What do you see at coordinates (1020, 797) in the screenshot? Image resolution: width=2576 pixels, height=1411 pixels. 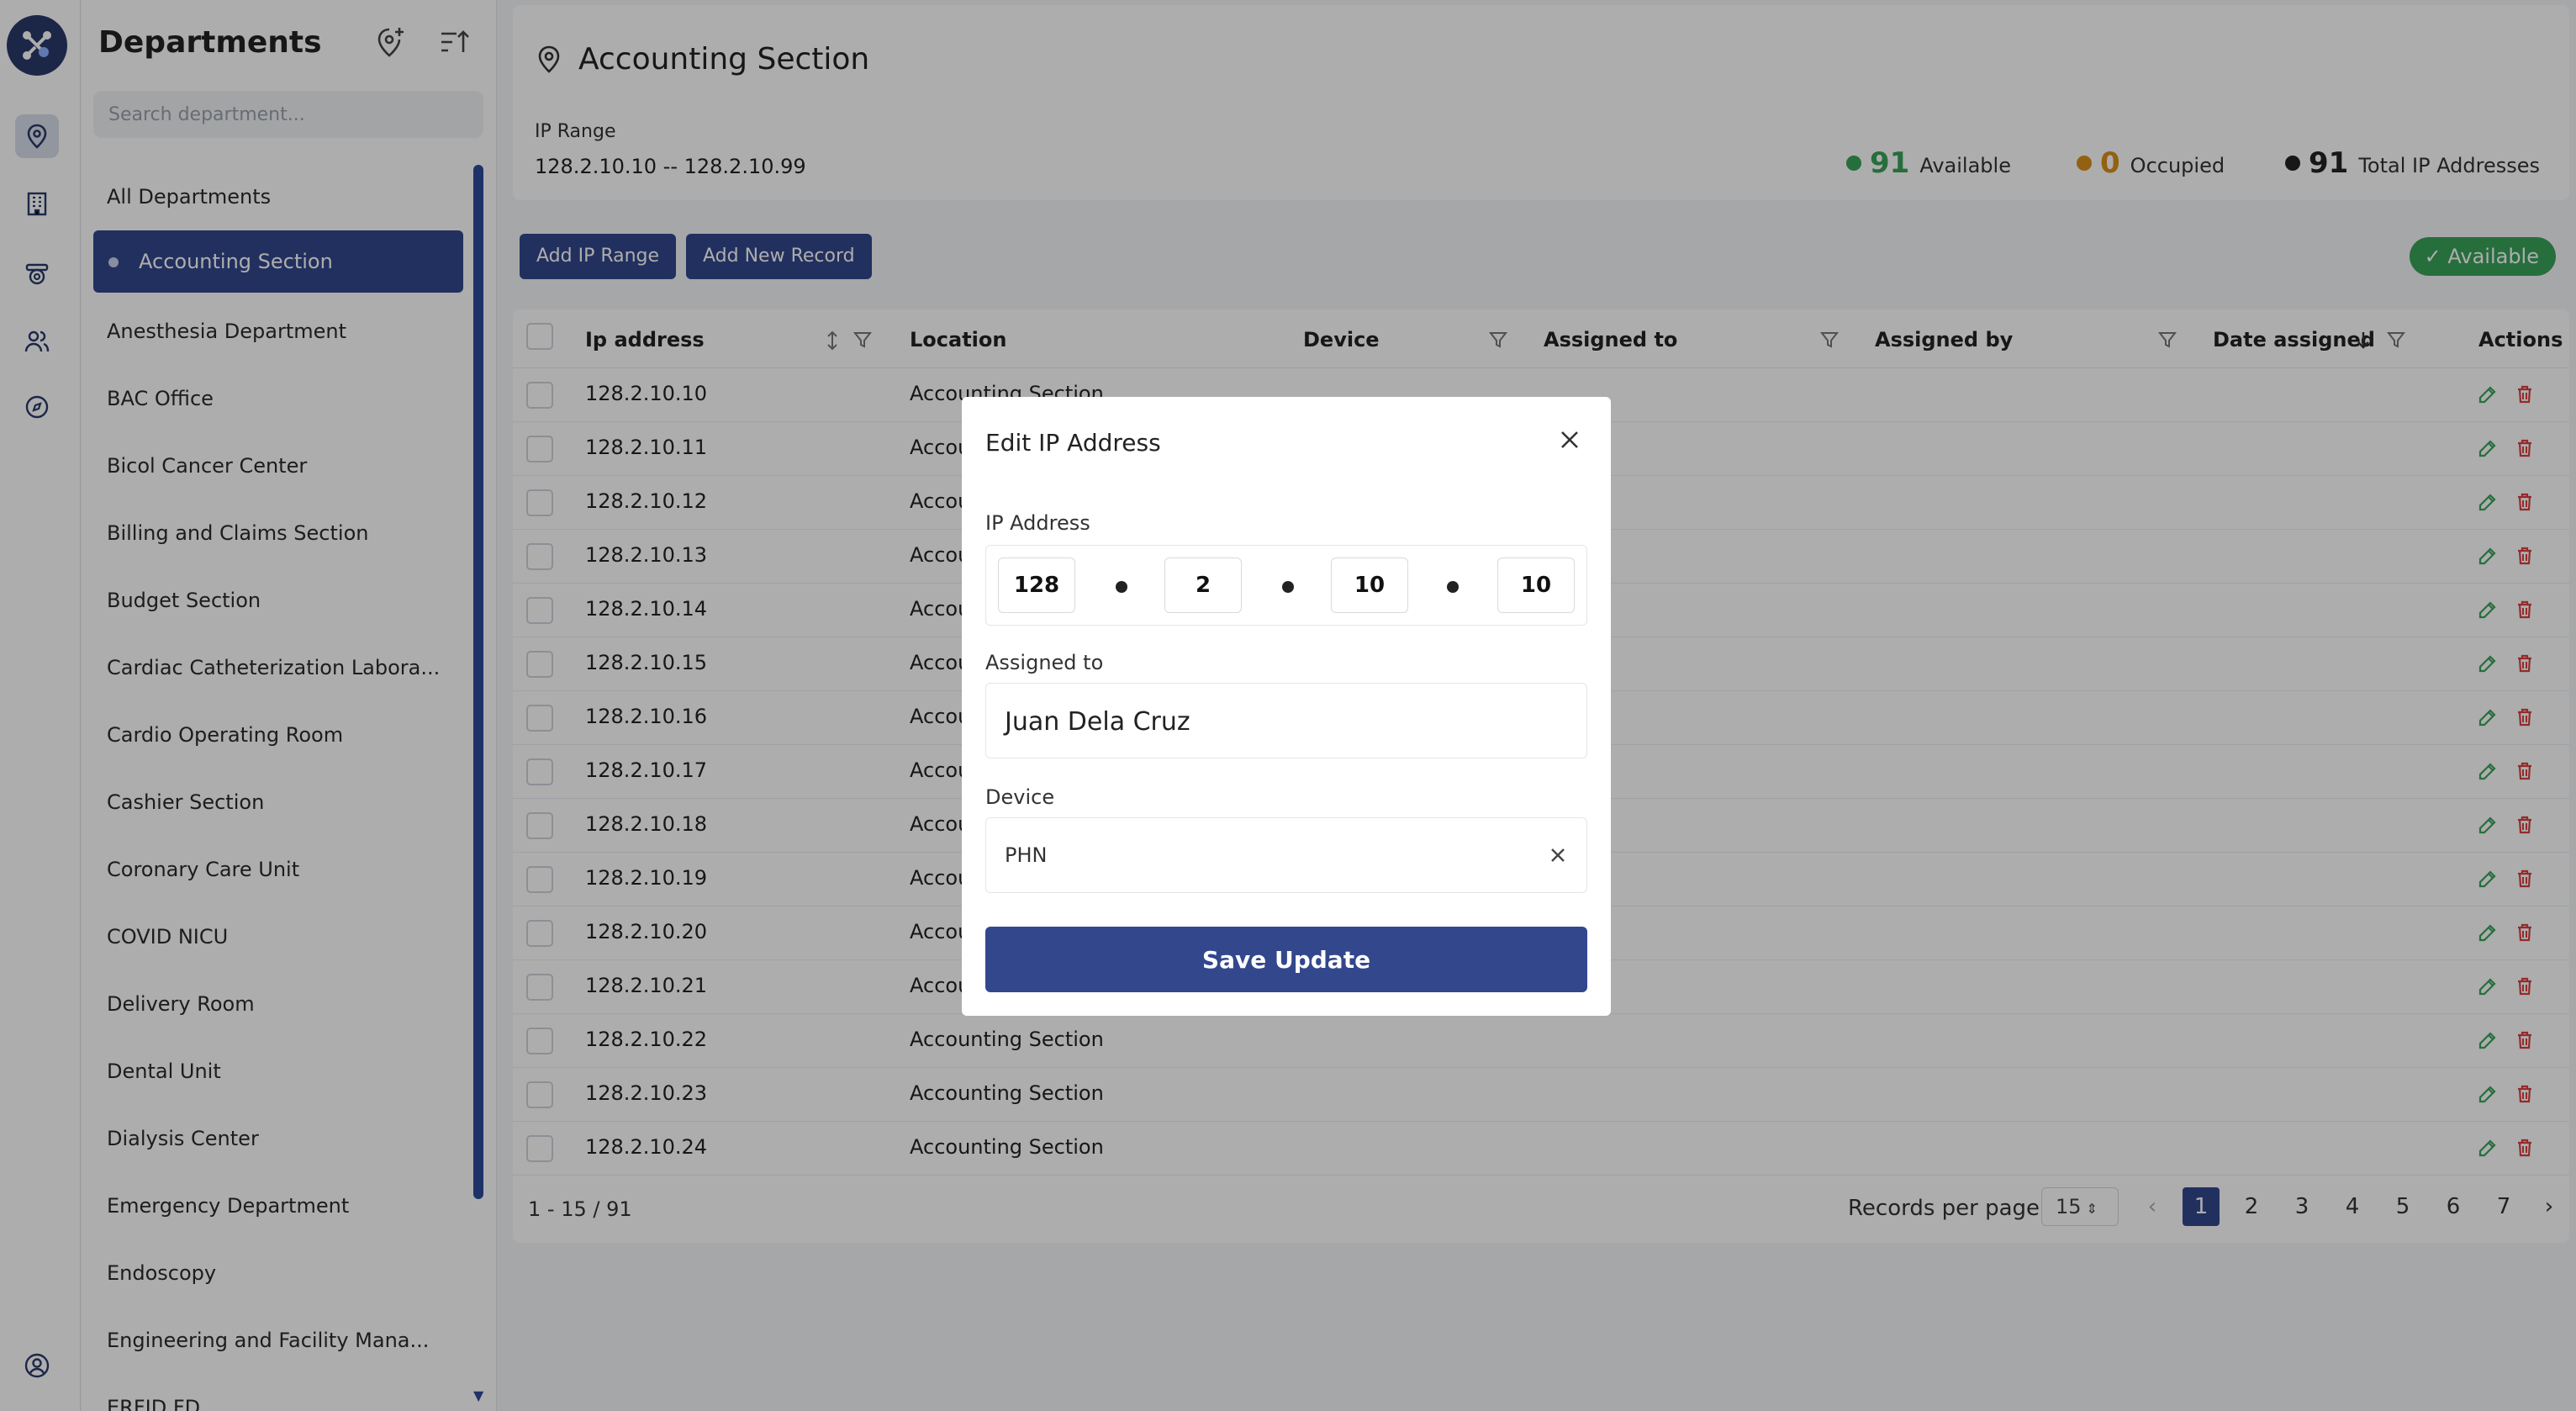 I see `device-label: Device` at bounding box center [1020, 797].